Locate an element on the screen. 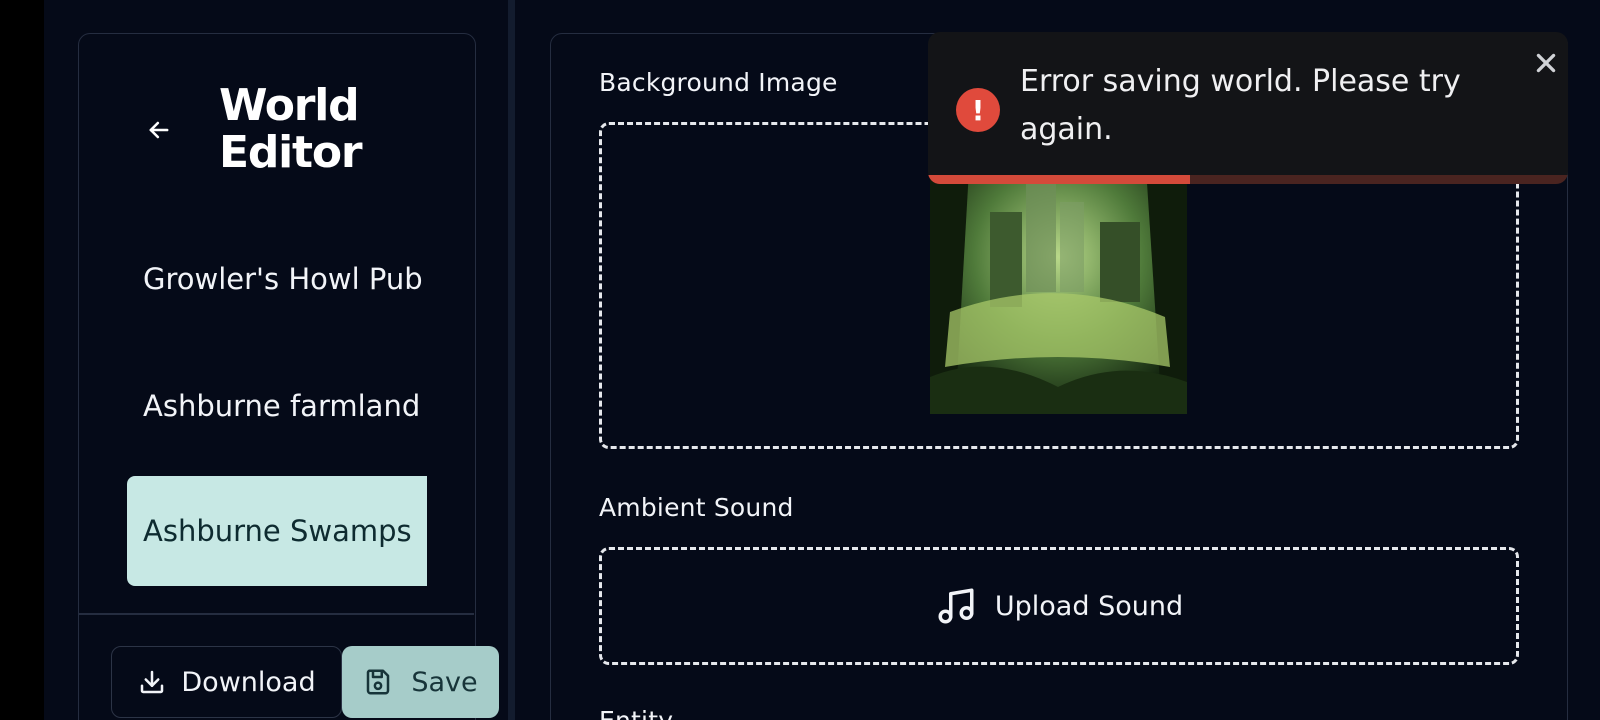 This screenshot has width=1600, height=720. music-note-icon is located at coordinates (956, 606).